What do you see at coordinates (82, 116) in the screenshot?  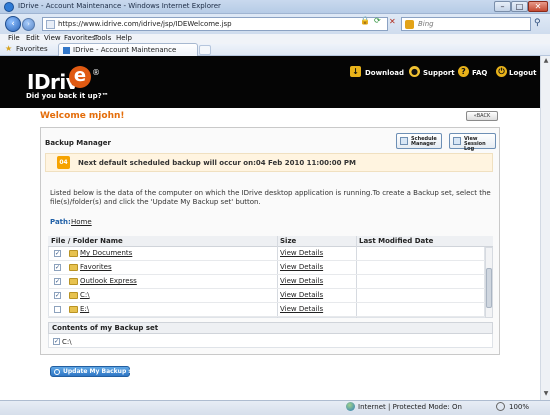 I see `welcome-heading: Welcome mjohn!` at bounding box center [82, 116].